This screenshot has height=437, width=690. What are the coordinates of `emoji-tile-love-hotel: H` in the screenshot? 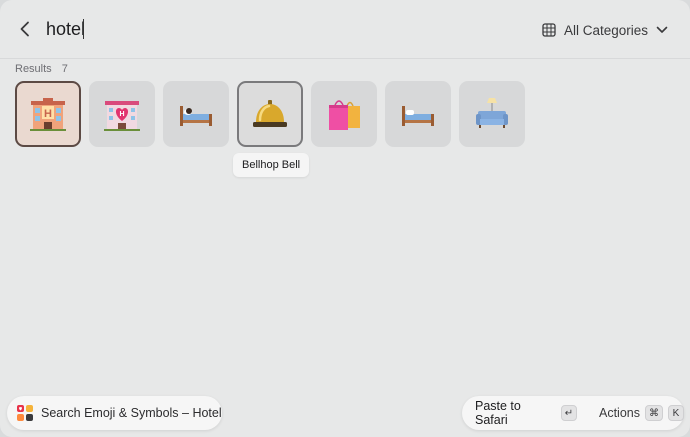 It's located at (122, 114).